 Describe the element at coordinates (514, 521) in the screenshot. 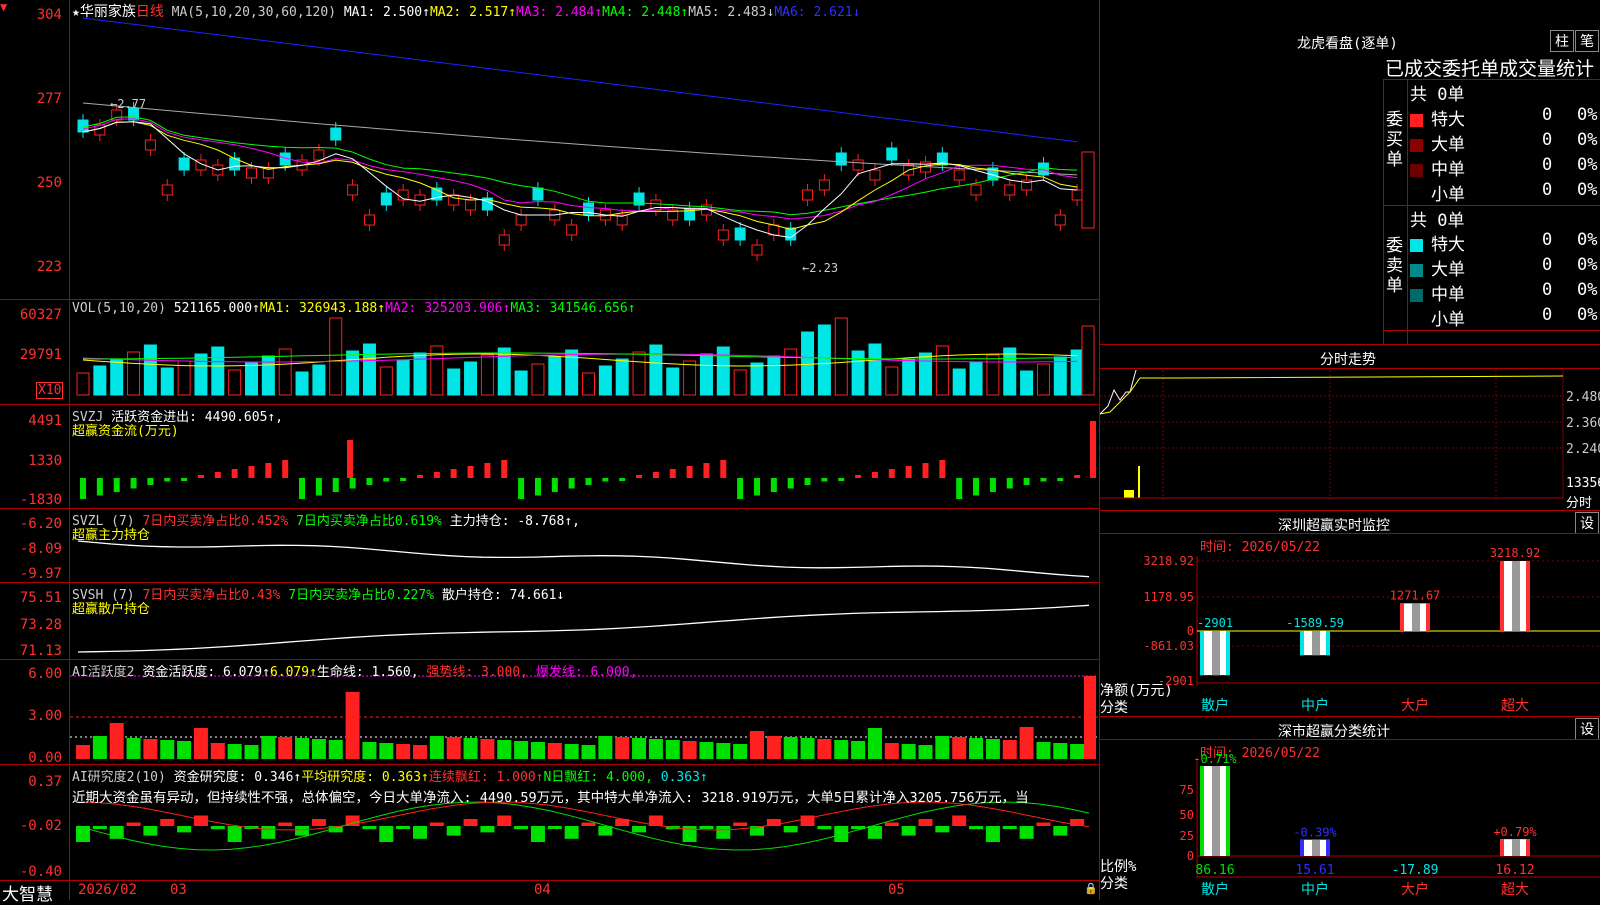

I see `svzl-c: 主力持仓: -8.768↑,` at that location.